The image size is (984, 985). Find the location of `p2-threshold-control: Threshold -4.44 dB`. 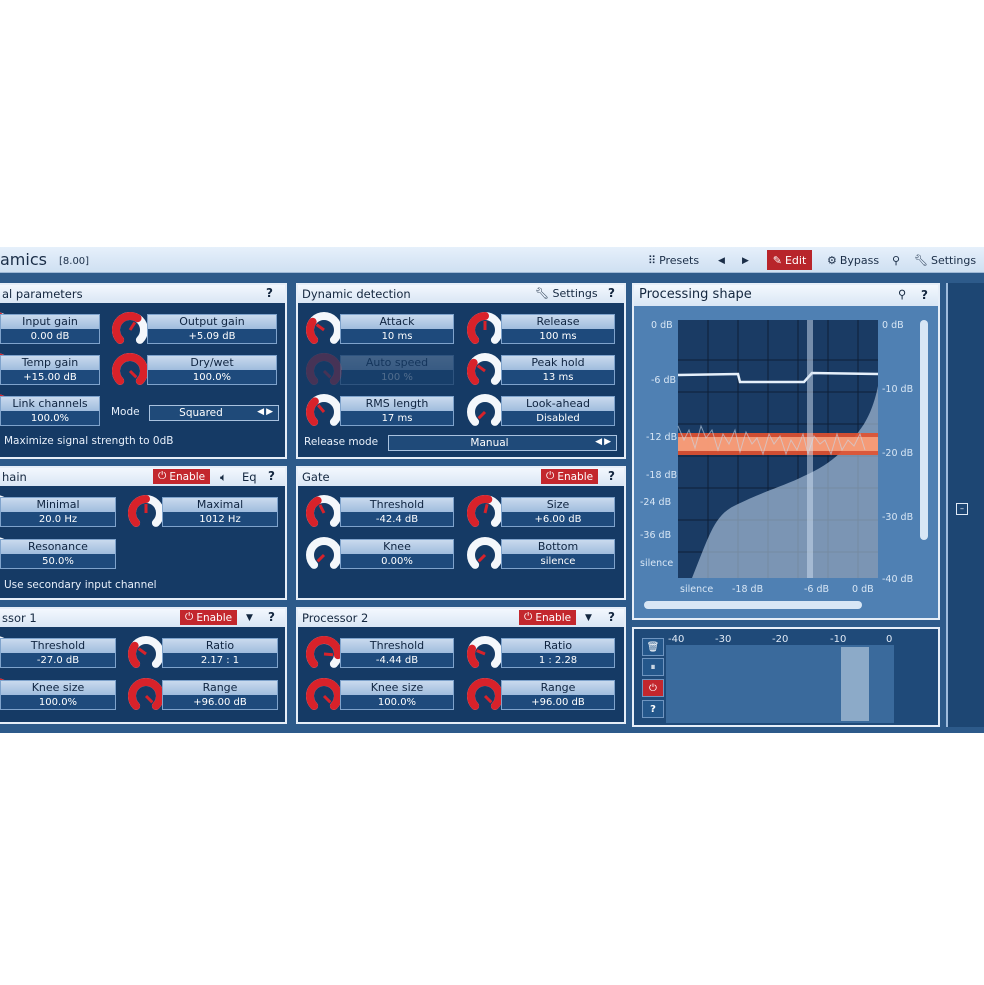

p2-threshold-control: Threshold -4.44 dB is located at coordinates (397, 653).